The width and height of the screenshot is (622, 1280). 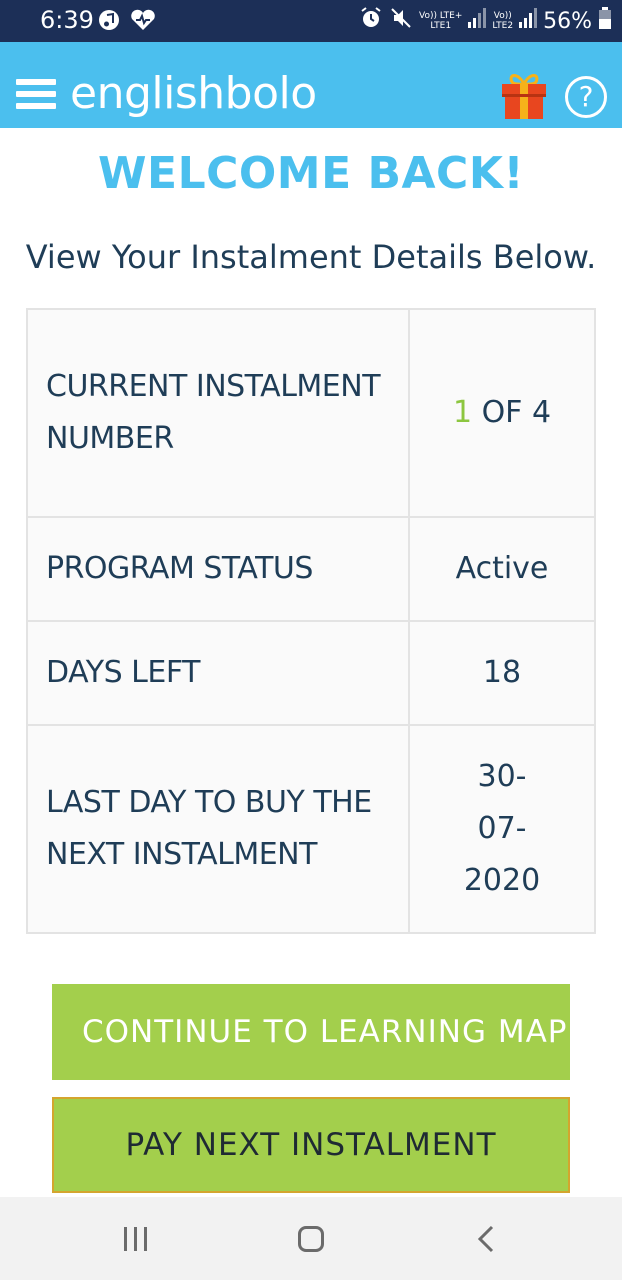 I want to click on last-day-value: 30-07-2020, so click(x=502, y=829).